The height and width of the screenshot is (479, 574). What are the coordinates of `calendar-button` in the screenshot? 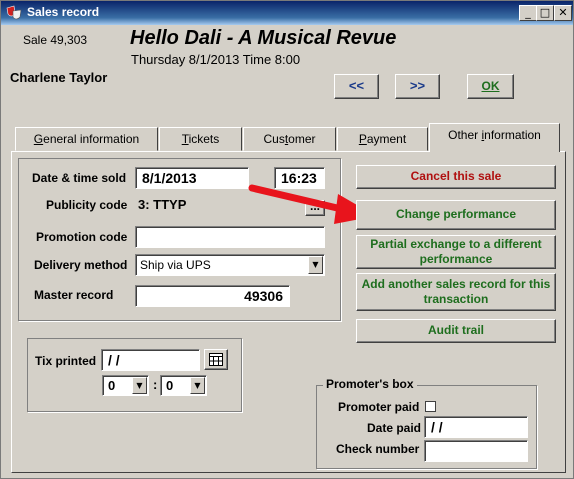 It's located at (216, 359).